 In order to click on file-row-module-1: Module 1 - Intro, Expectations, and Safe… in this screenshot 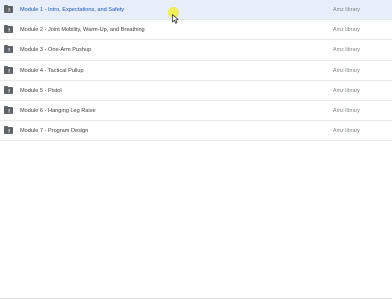, I will do `click(196, 10)`.